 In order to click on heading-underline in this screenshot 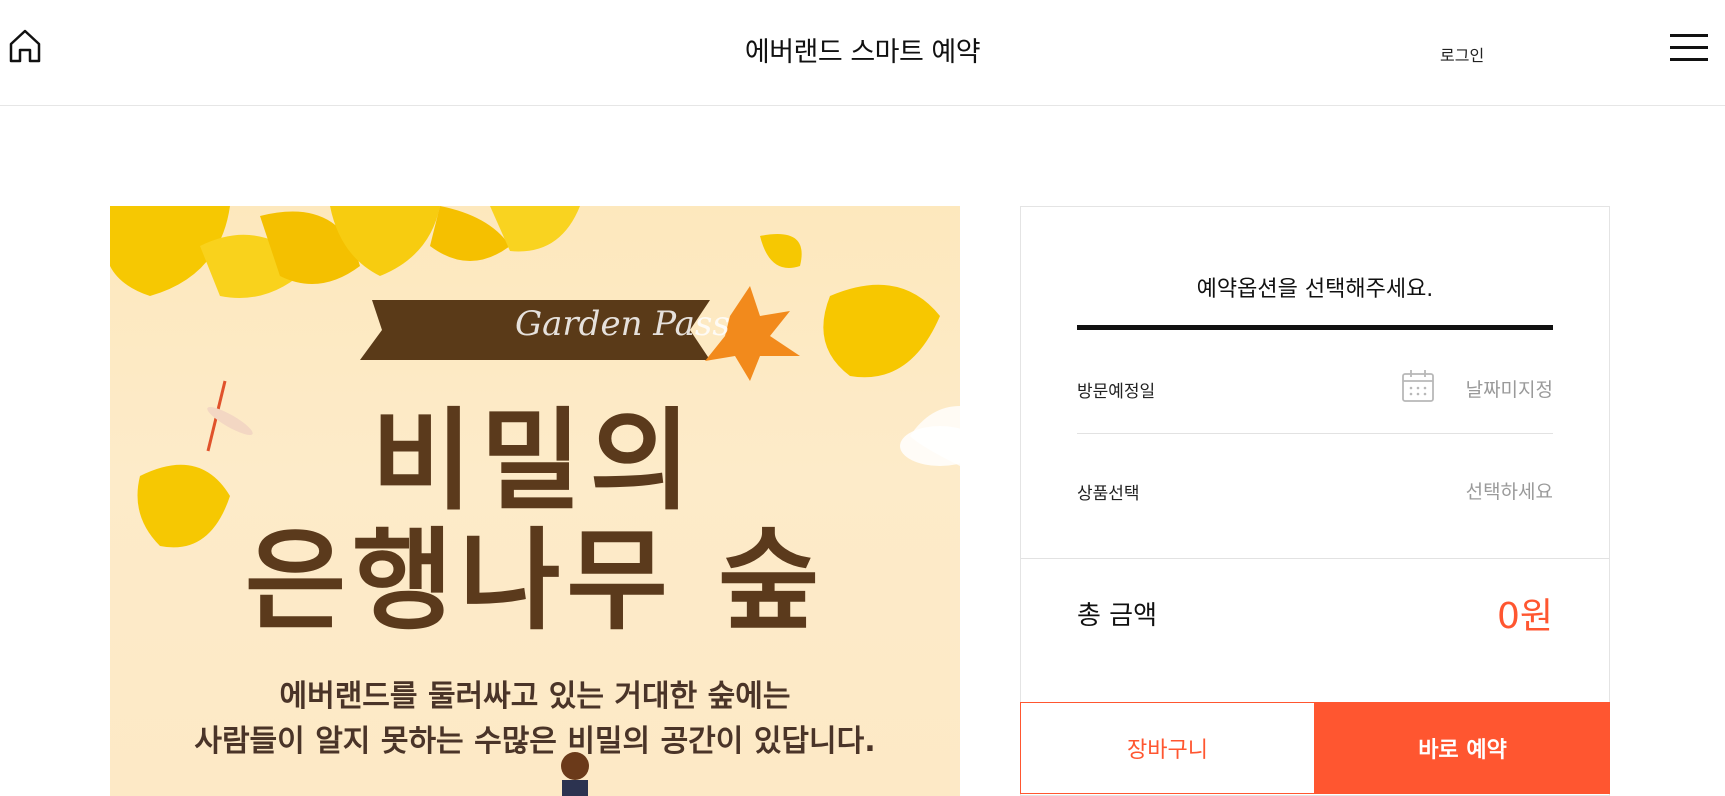, I will do `click(1315, 327)`.